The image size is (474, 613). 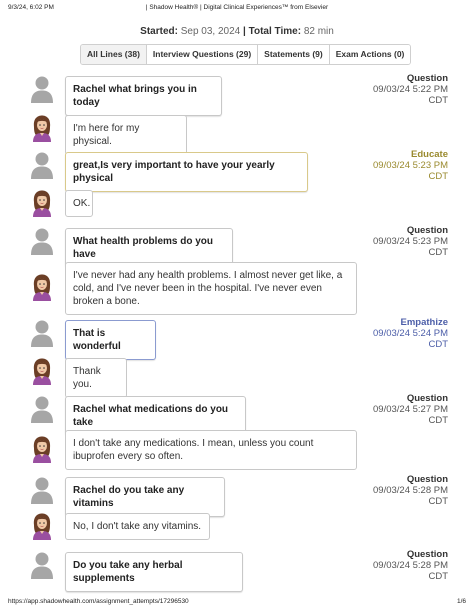 I want to click on tab-statements: Statements (9), so click(x=294, y=54).